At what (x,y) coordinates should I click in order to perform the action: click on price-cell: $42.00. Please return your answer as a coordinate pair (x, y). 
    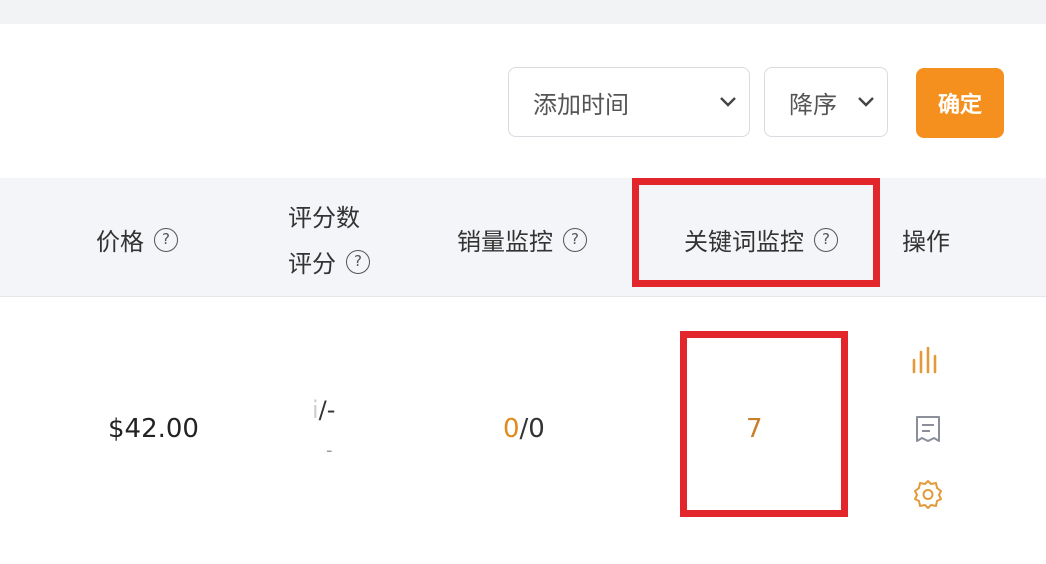
    Looking at the image, I should click on (153, 429).